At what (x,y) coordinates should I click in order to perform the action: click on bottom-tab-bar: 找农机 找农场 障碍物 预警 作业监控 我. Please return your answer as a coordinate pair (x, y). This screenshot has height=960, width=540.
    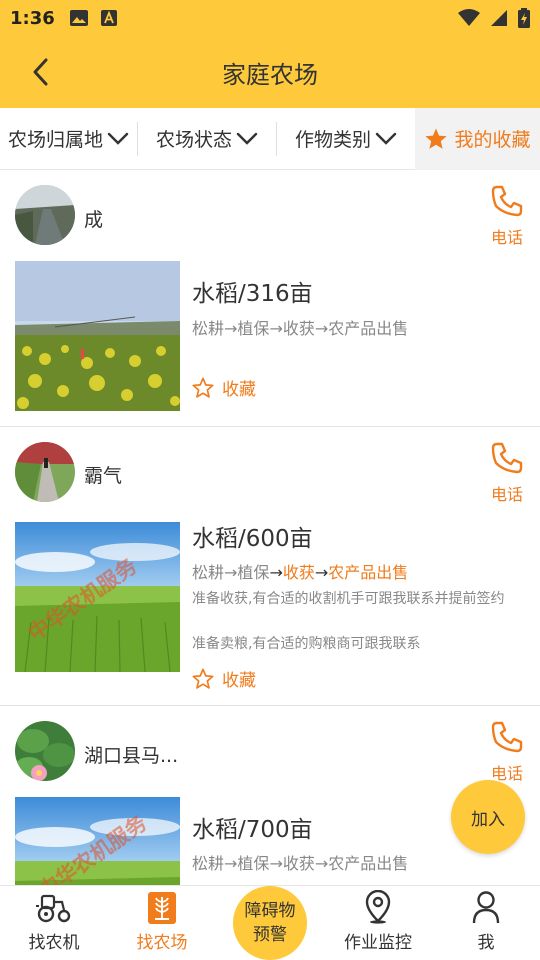
    Looking at the image, I should click on (270, 922).